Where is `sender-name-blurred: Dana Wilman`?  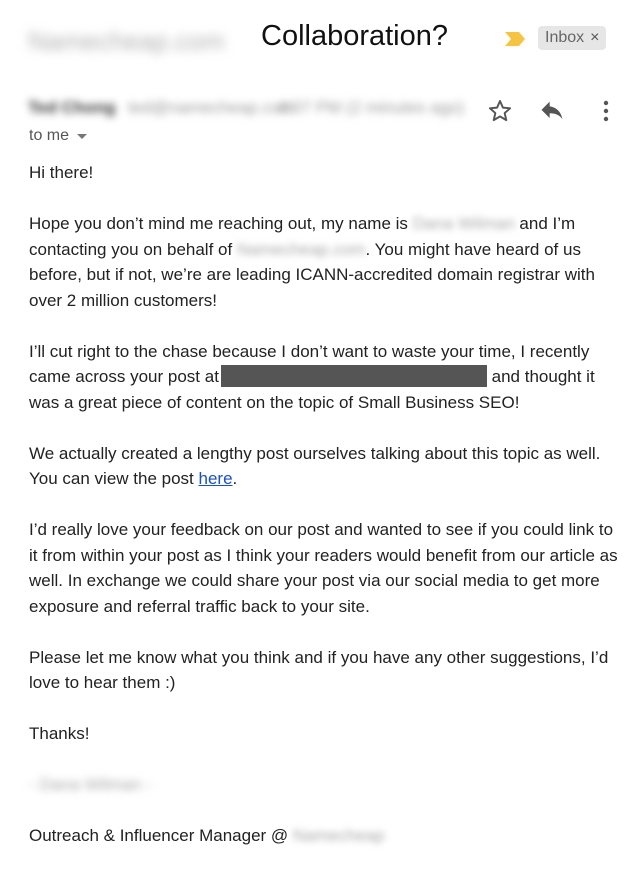
sender-name-blurred: Dana Wilman is located at coordinates (463, 223).